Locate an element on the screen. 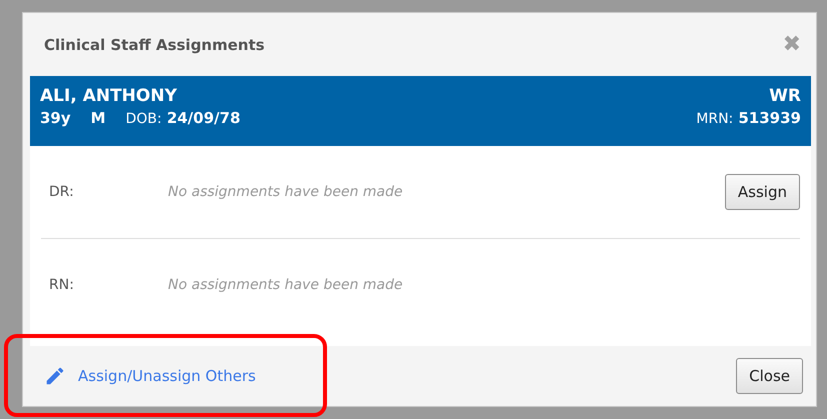  patient-location: WR is located at coordinates (785, 96).